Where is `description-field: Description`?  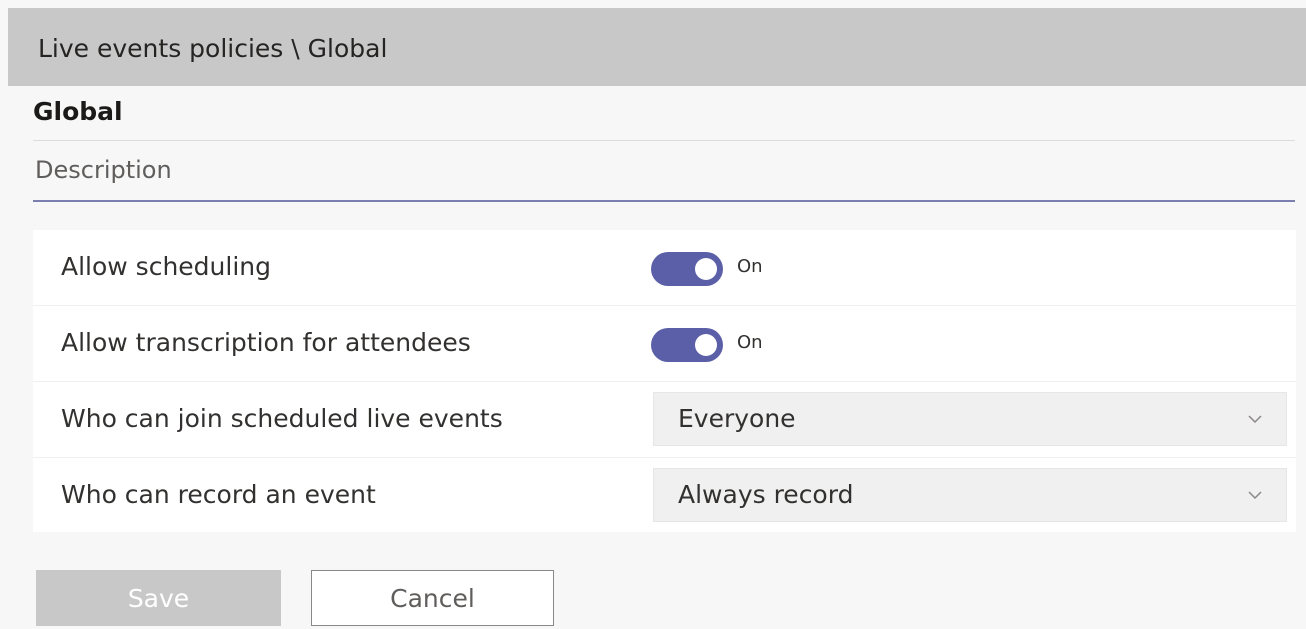 description-field: Description is located at coordinates (664, 175).